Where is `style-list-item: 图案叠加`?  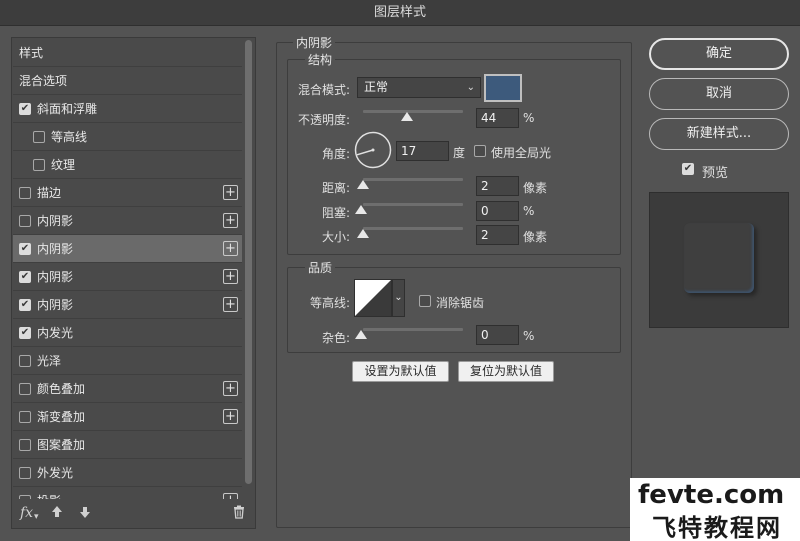 style-list-item: 图案叠加 is located at coordinates (127, 445).